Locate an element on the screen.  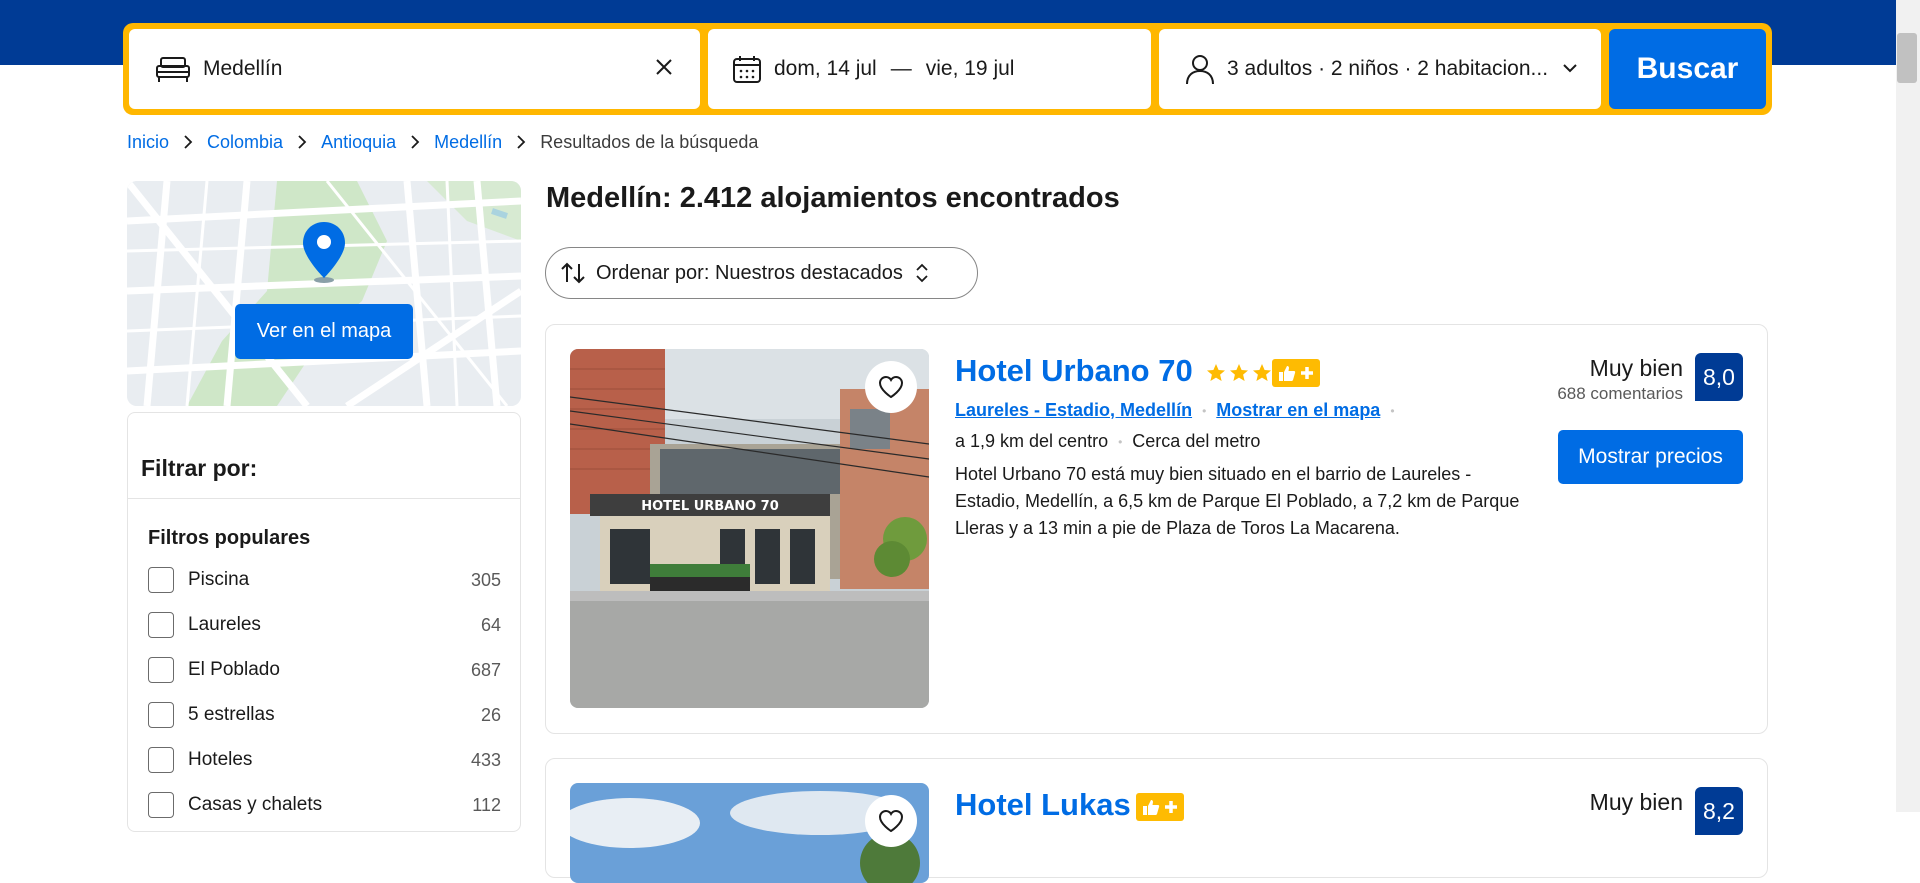
bed-icon is located at coordinates (173, 69).